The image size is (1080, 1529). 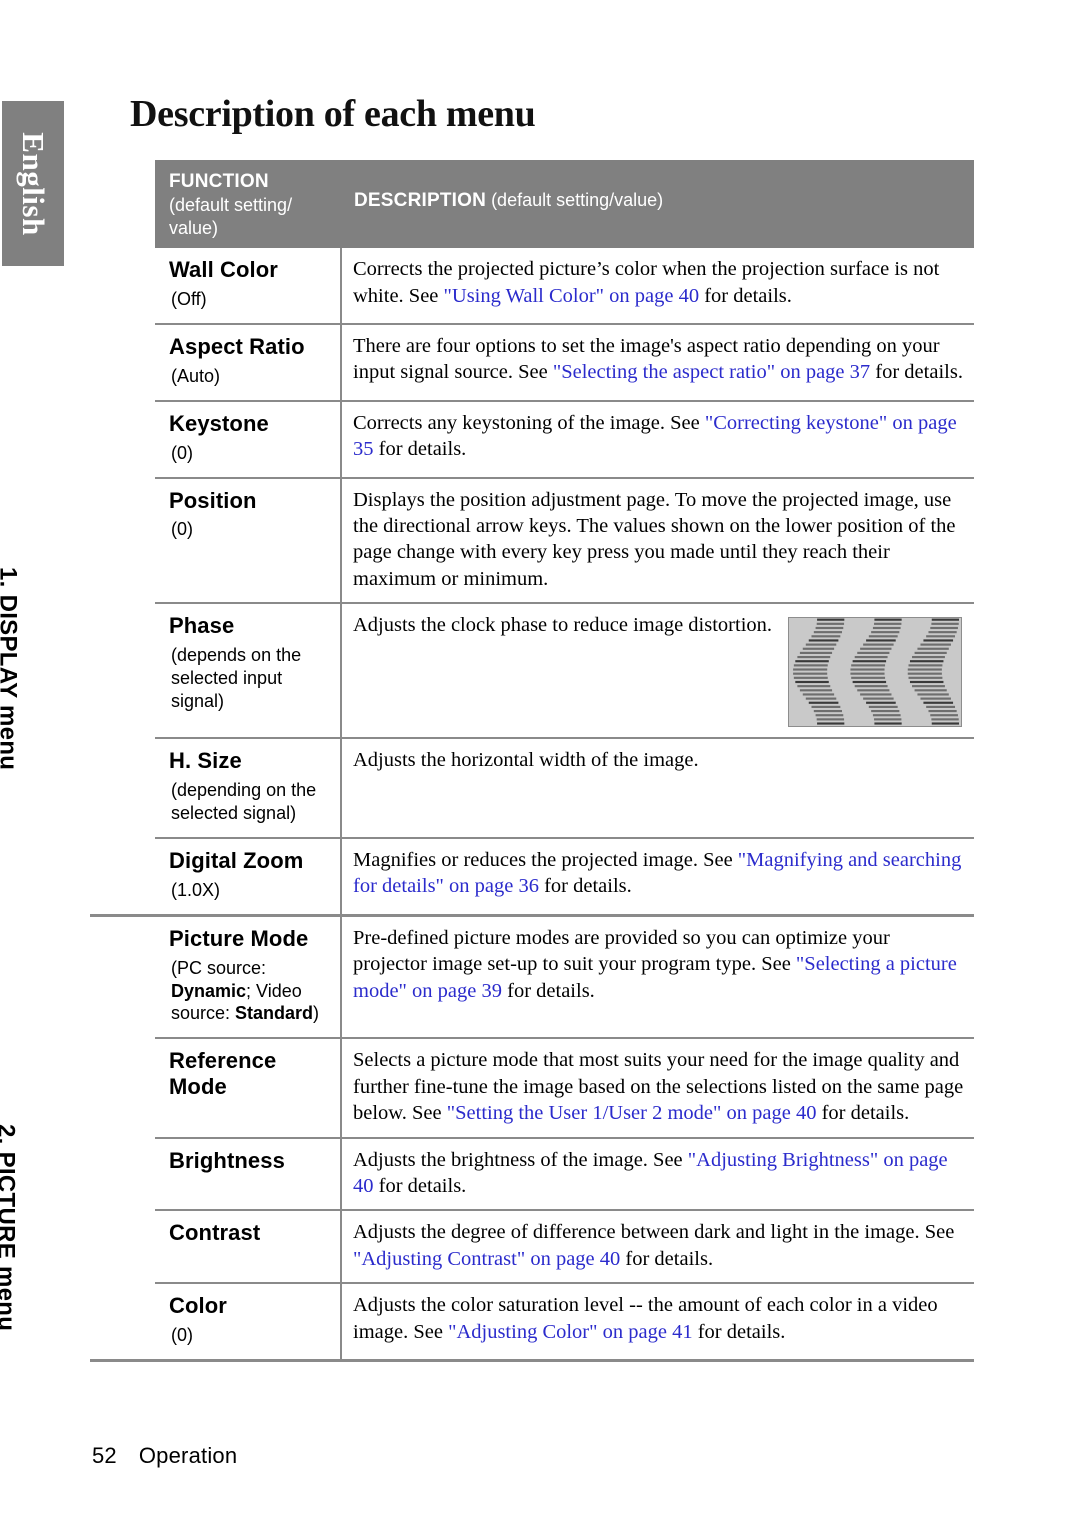 What do you see at coordinates (577, 200) in the screenshot?
I see `header-description-sublabel: (default setting/value)` at bounding box center [577, 200].